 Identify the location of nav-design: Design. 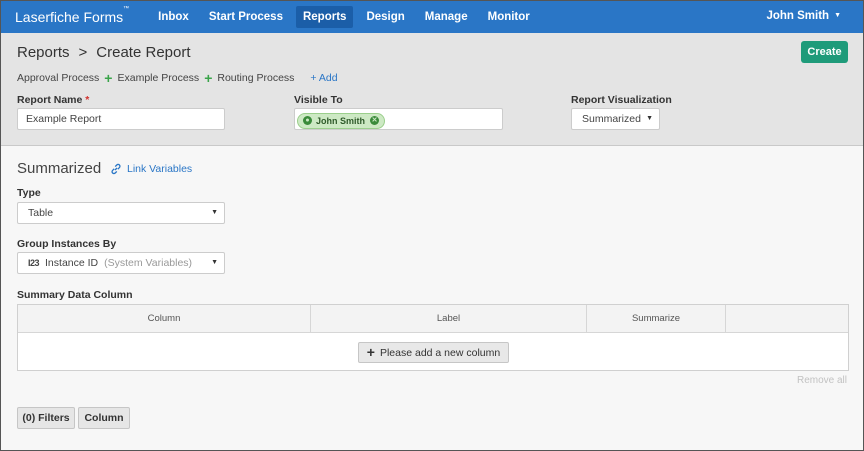
(385, 17).